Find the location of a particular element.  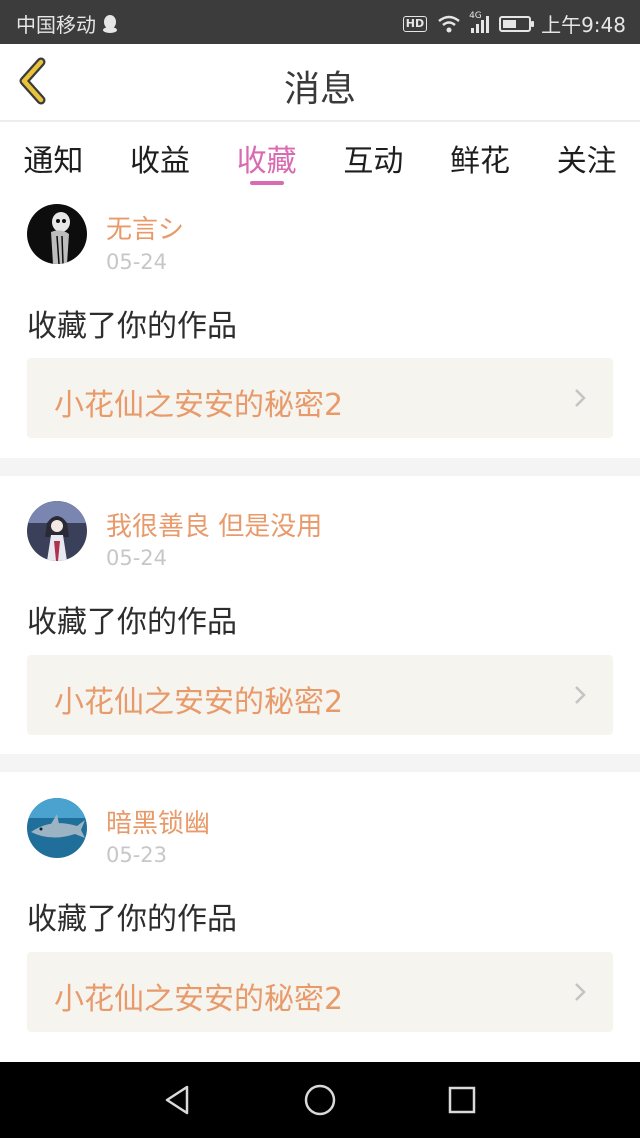

network-type: 4G is located at coordinates (475, 15).